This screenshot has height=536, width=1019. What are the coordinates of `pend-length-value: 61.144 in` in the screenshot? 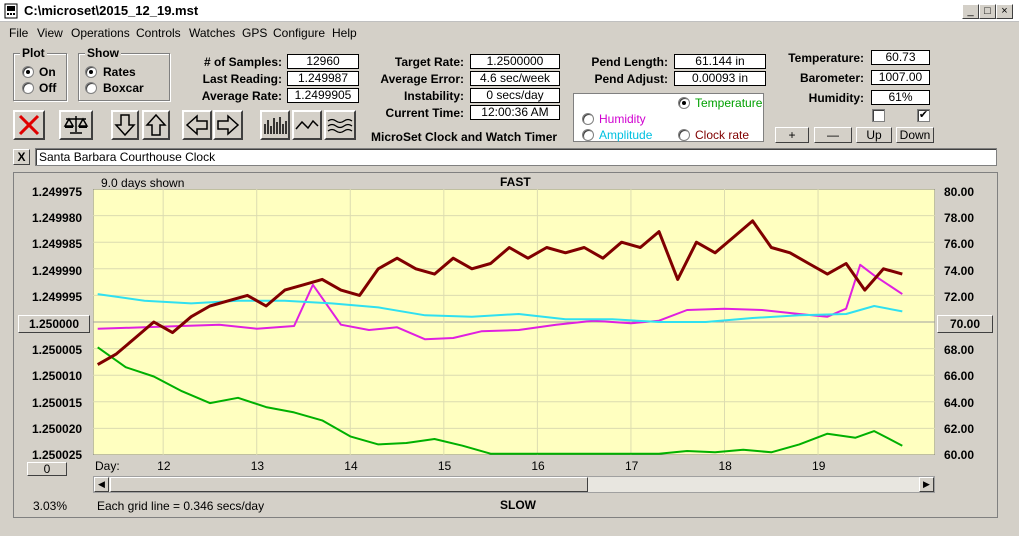 It's located at (720, 61).